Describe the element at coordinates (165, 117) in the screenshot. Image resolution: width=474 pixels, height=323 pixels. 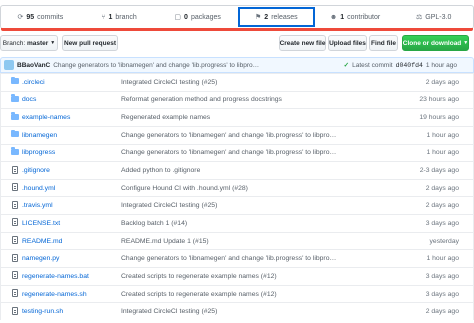
I see `file-commit-message: Regenerated example names` at that location.